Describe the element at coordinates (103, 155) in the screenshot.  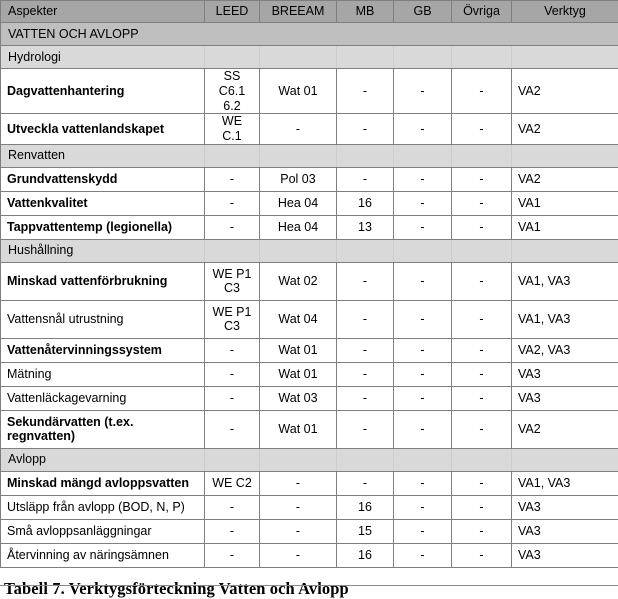
I see `section-header-label: Renvatten` at that location.